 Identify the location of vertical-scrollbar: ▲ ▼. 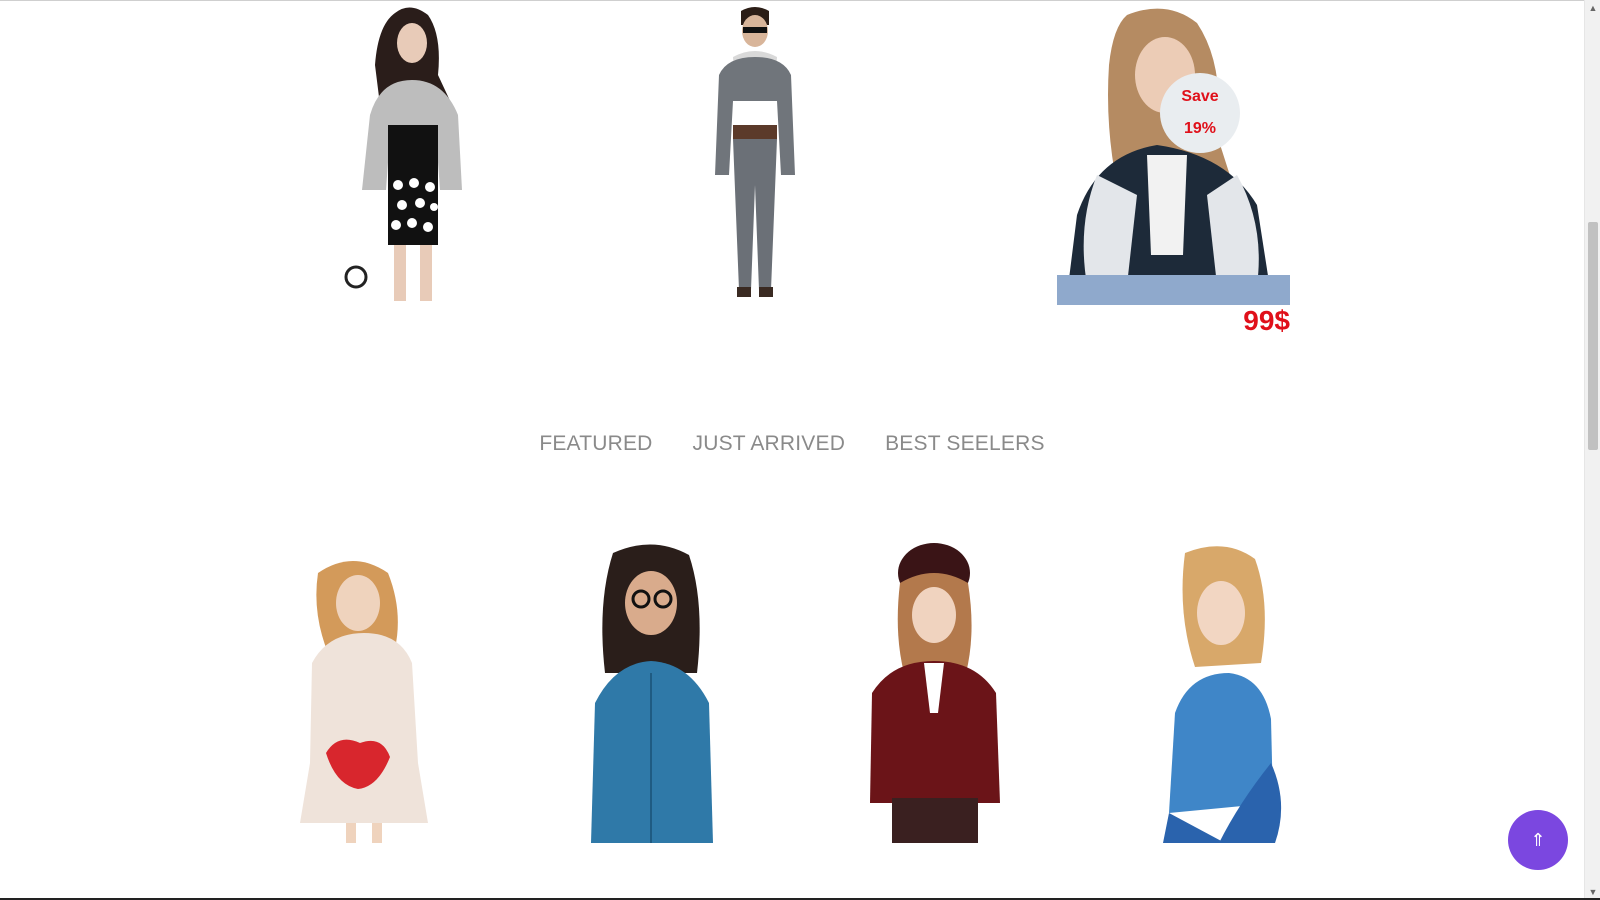
(1592, 450).